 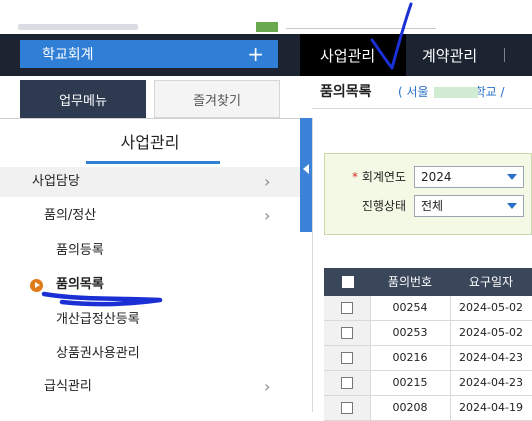 What do you see at coordinates (346, 92) in the screenshot?
I see `page-title: 품의목록` at bounding box center [346, 92].